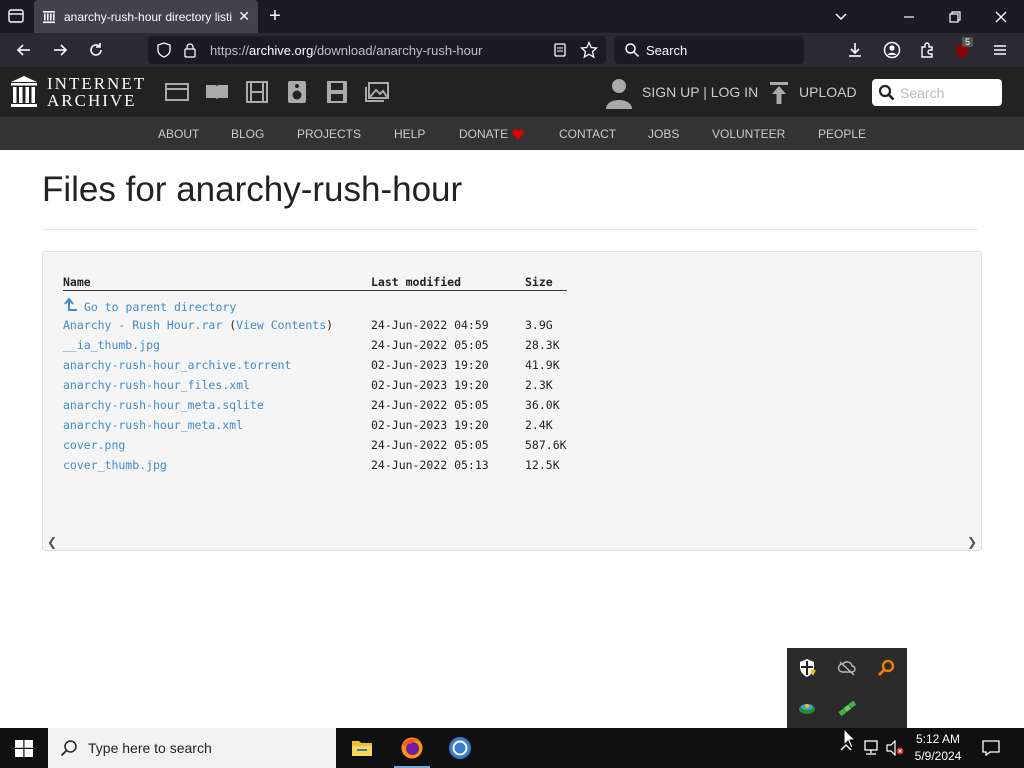  I want to click on nav-projects: PROJECTS, so click(329, 134).